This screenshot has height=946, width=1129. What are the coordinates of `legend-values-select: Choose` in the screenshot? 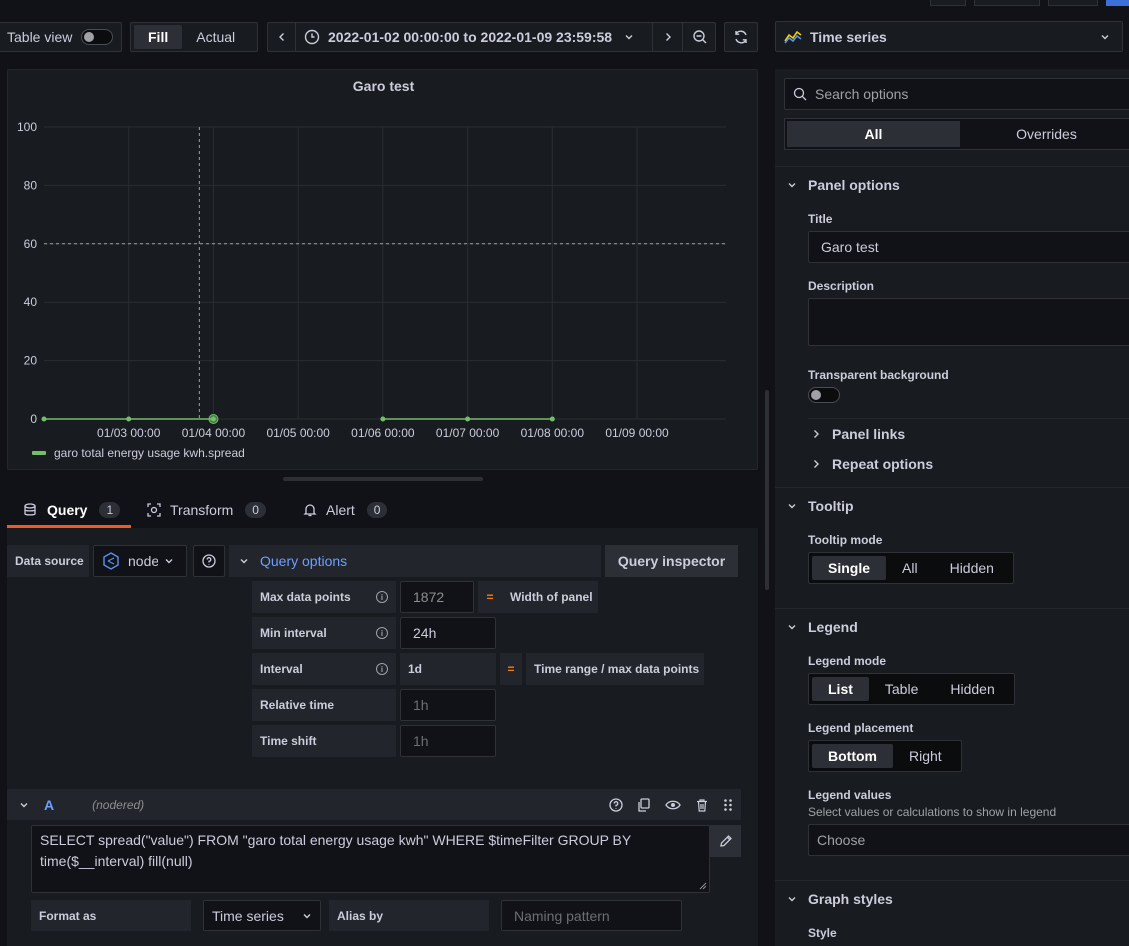 It's located at (968, 840).